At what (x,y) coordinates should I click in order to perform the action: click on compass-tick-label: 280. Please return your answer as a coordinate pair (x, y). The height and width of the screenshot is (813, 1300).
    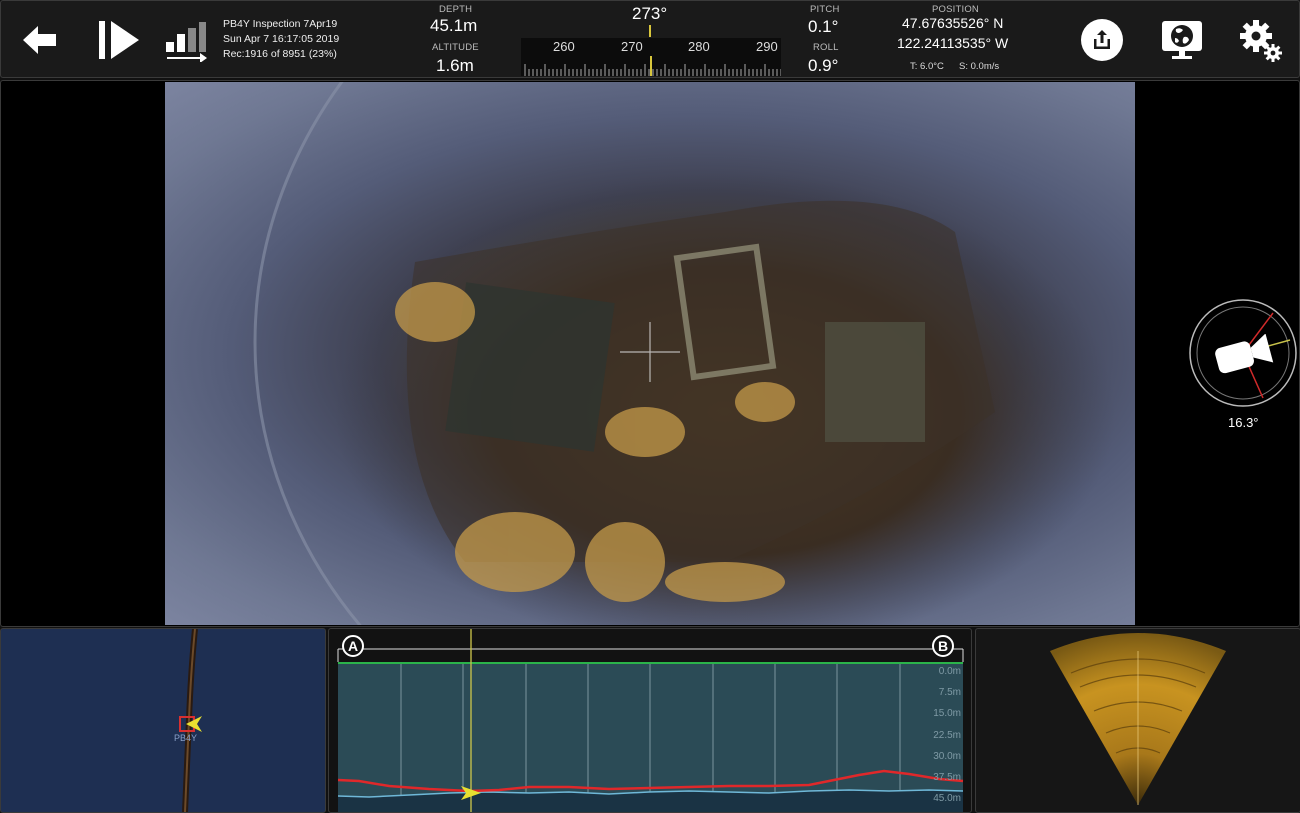
    Looking at the image, I should click on (699, 46).